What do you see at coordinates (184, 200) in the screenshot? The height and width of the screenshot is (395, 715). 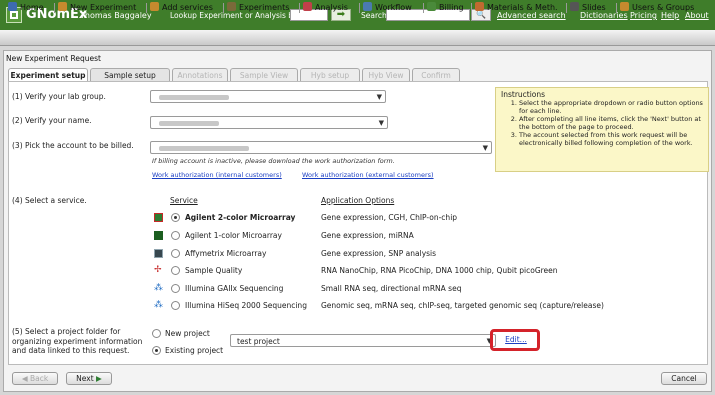 I see `service-column-header: Service` at bounding box center [184, 200].